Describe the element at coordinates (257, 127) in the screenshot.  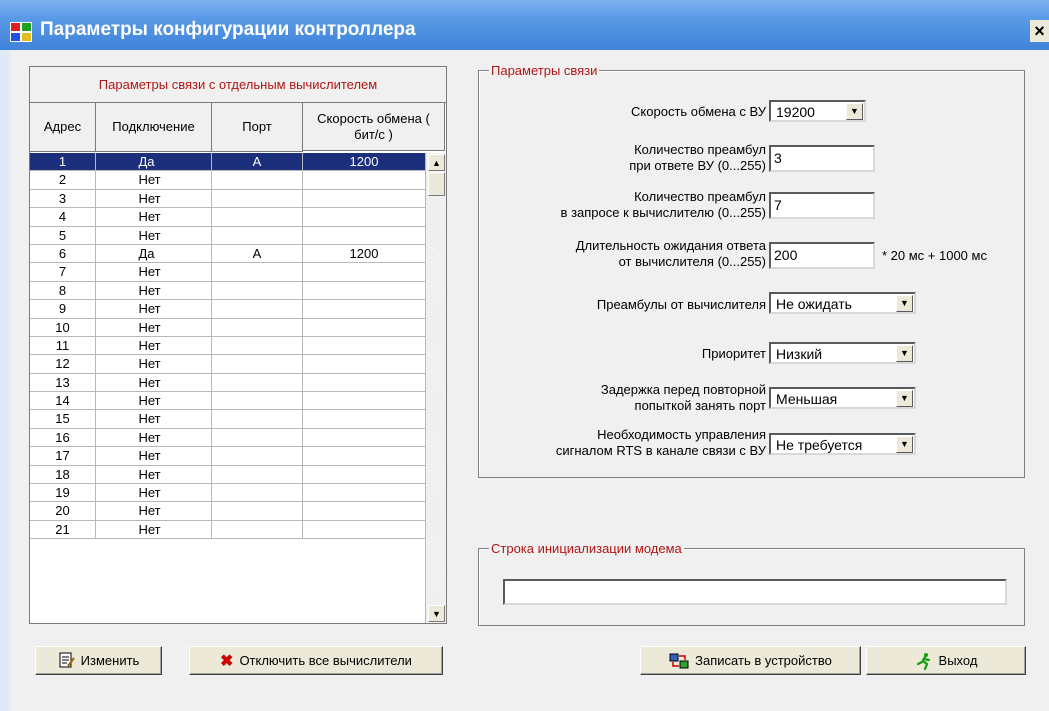
I see `header-port: Порт` at that location.